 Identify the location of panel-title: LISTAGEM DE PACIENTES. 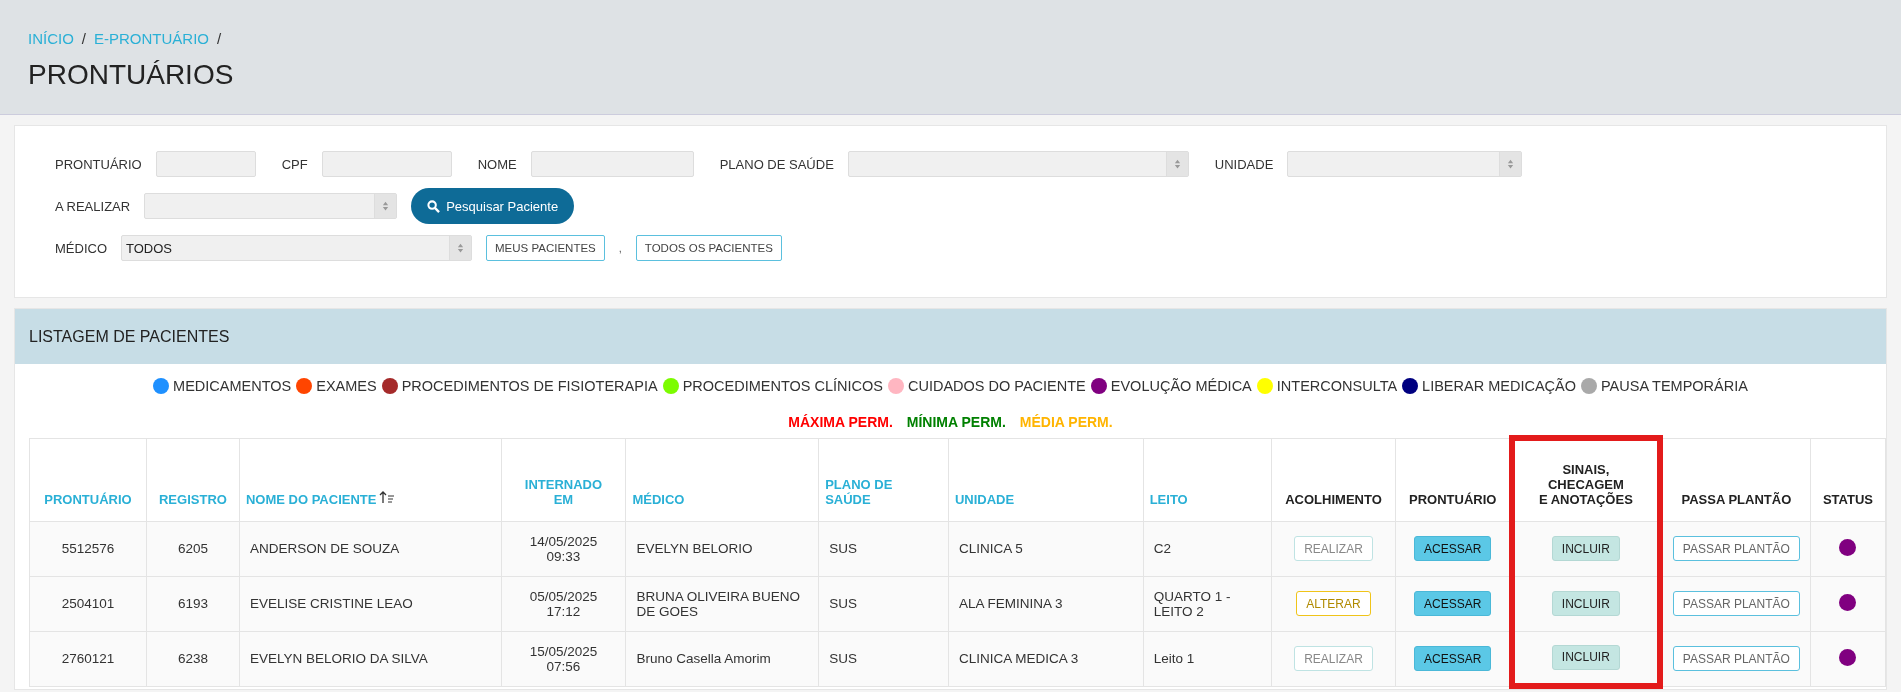
(950, 336).